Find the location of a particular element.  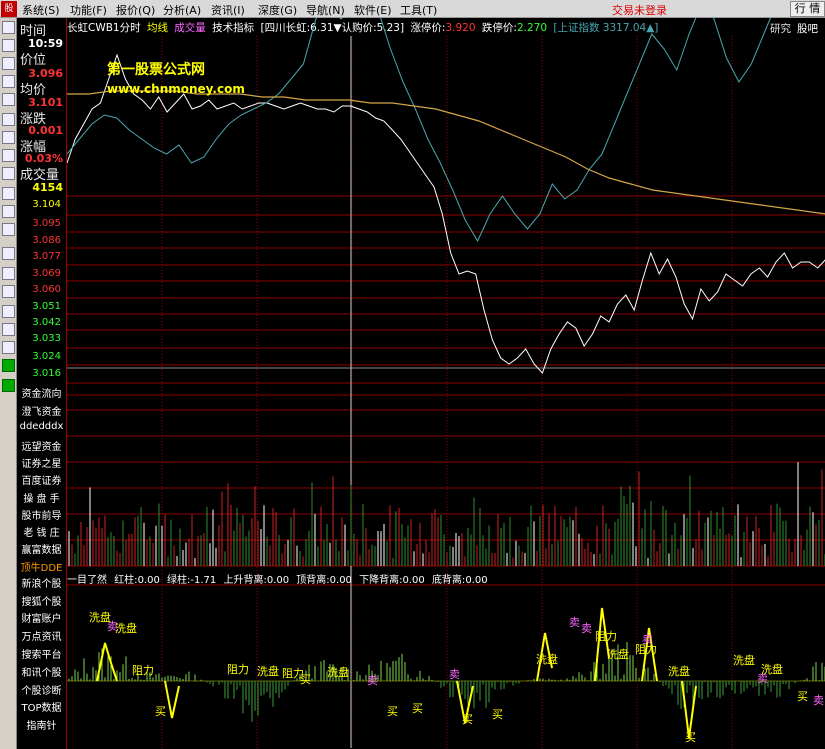

side-button: 指南针 is located at coordinates (41, 724).